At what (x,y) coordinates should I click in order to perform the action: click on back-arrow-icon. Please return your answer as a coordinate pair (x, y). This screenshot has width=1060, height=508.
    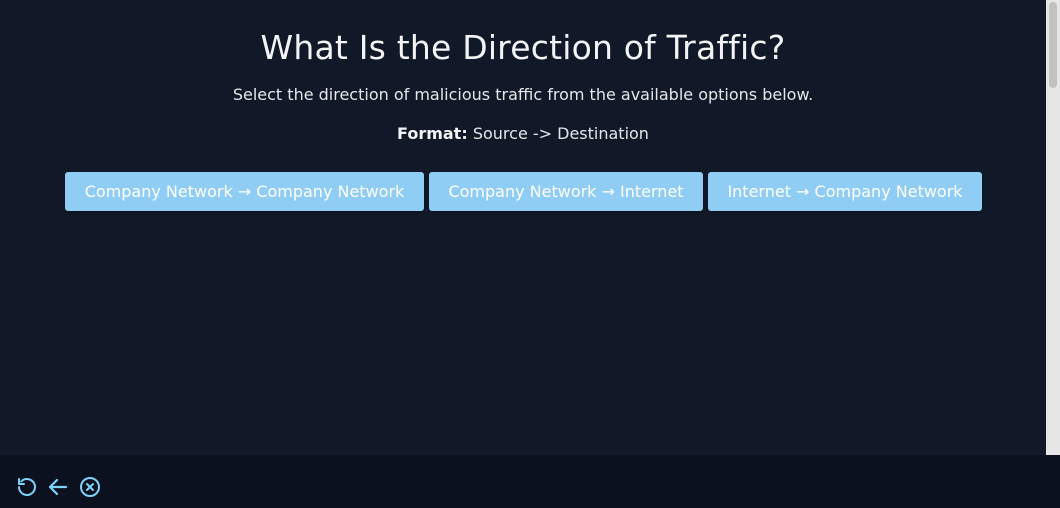
    Looking at the image, I should click on (58, 487).